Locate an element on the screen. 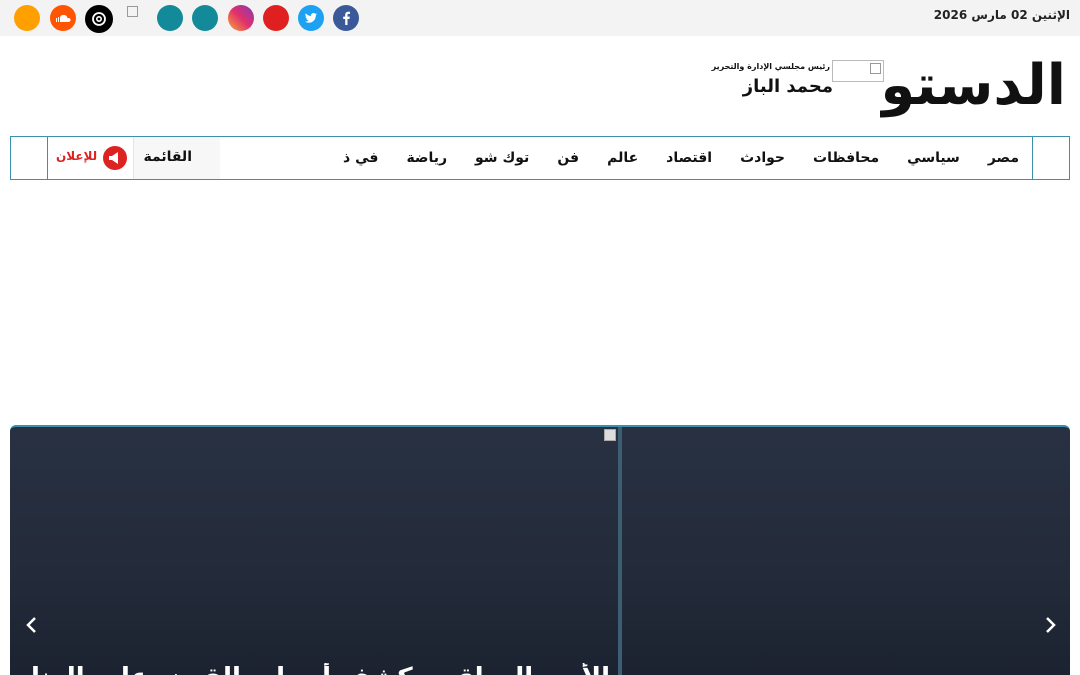 Image resolution: width=1080 pixels, height=675 pixels. youtube-icon is located at coordinates (276, 18).